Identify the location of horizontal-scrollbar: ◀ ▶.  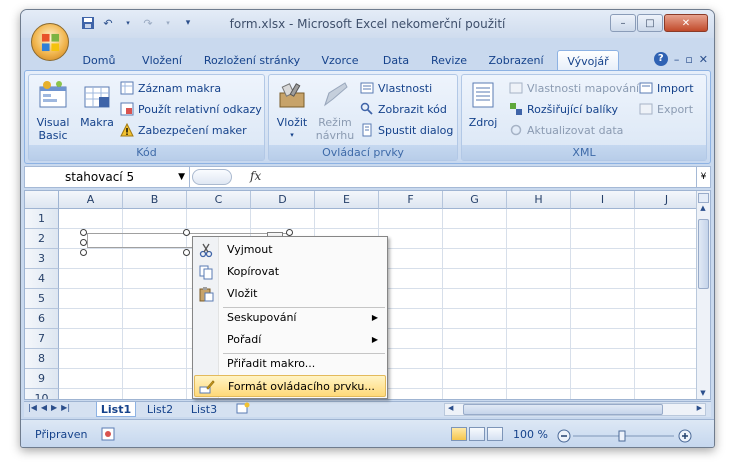
(575, 409).